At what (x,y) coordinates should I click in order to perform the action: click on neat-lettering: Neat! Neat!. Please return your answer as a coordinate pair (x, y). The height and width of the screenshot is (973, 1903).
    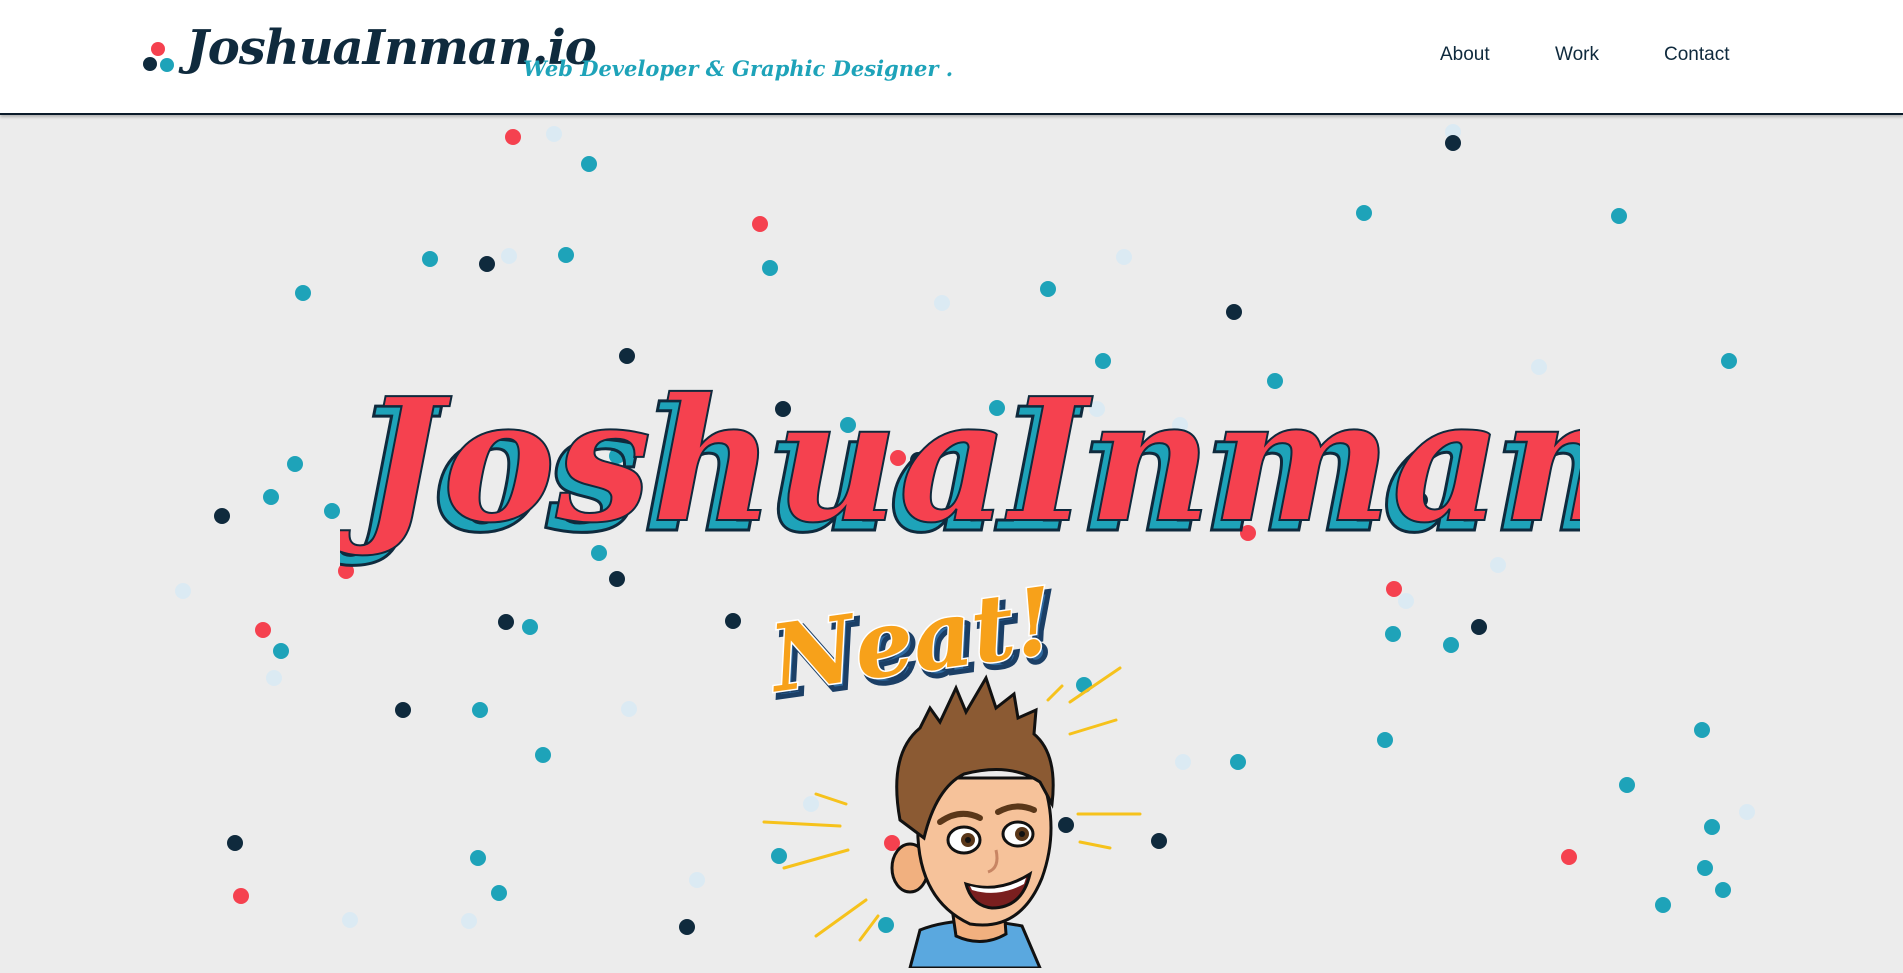
    Looking at the image, I should click on (913, 643).